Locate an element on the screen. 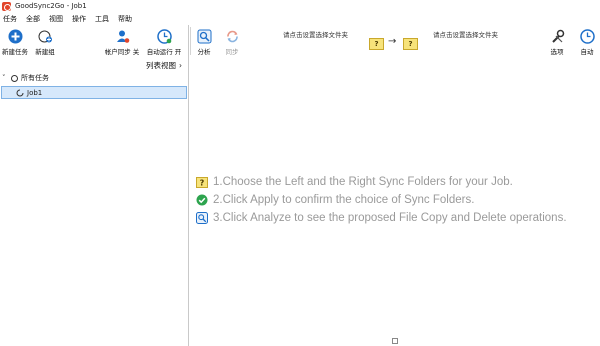  user-icon is located at coordinates (122, 36).